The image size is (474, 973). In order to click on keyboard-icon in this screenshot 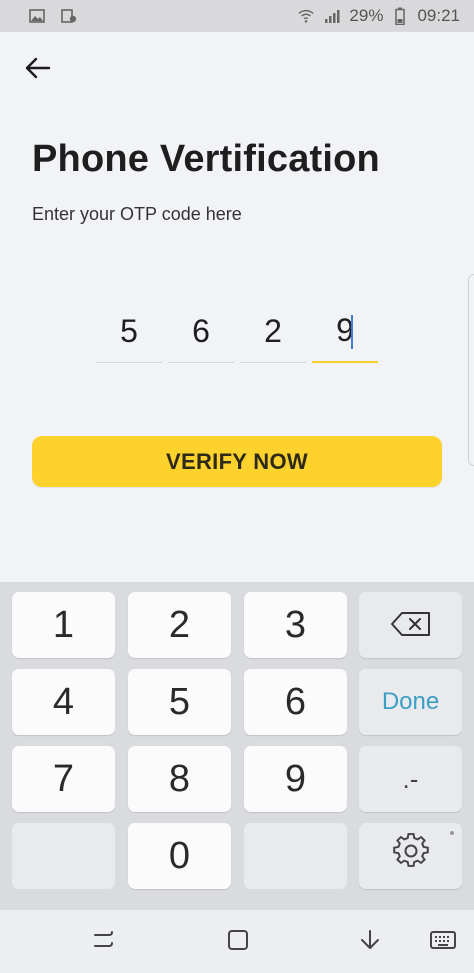, I will do `click(443, 942)`.